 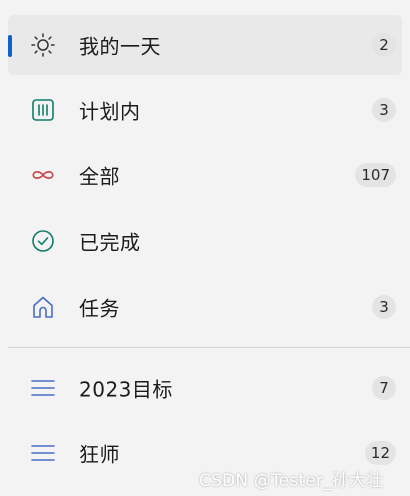 I want to click on count-badge: 107, so click(x=375, y=175).